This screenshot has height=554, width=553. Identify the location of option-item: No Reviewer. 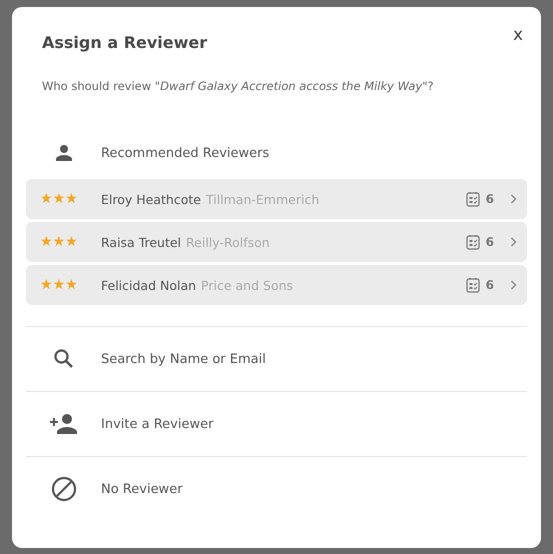
(276, 488).